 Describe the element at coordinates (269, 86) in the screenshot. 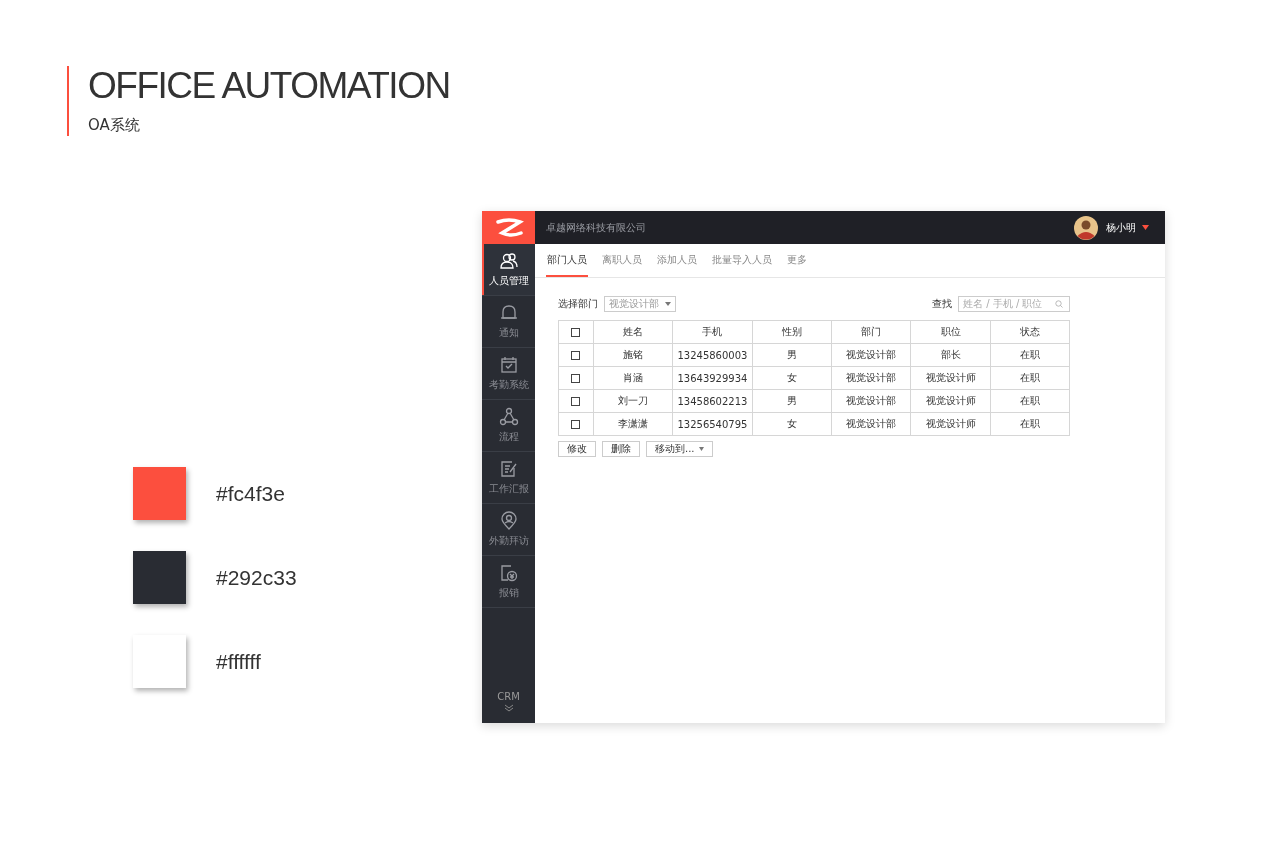

I see `slide-title: OFFICE AUTOMATION` at that location.